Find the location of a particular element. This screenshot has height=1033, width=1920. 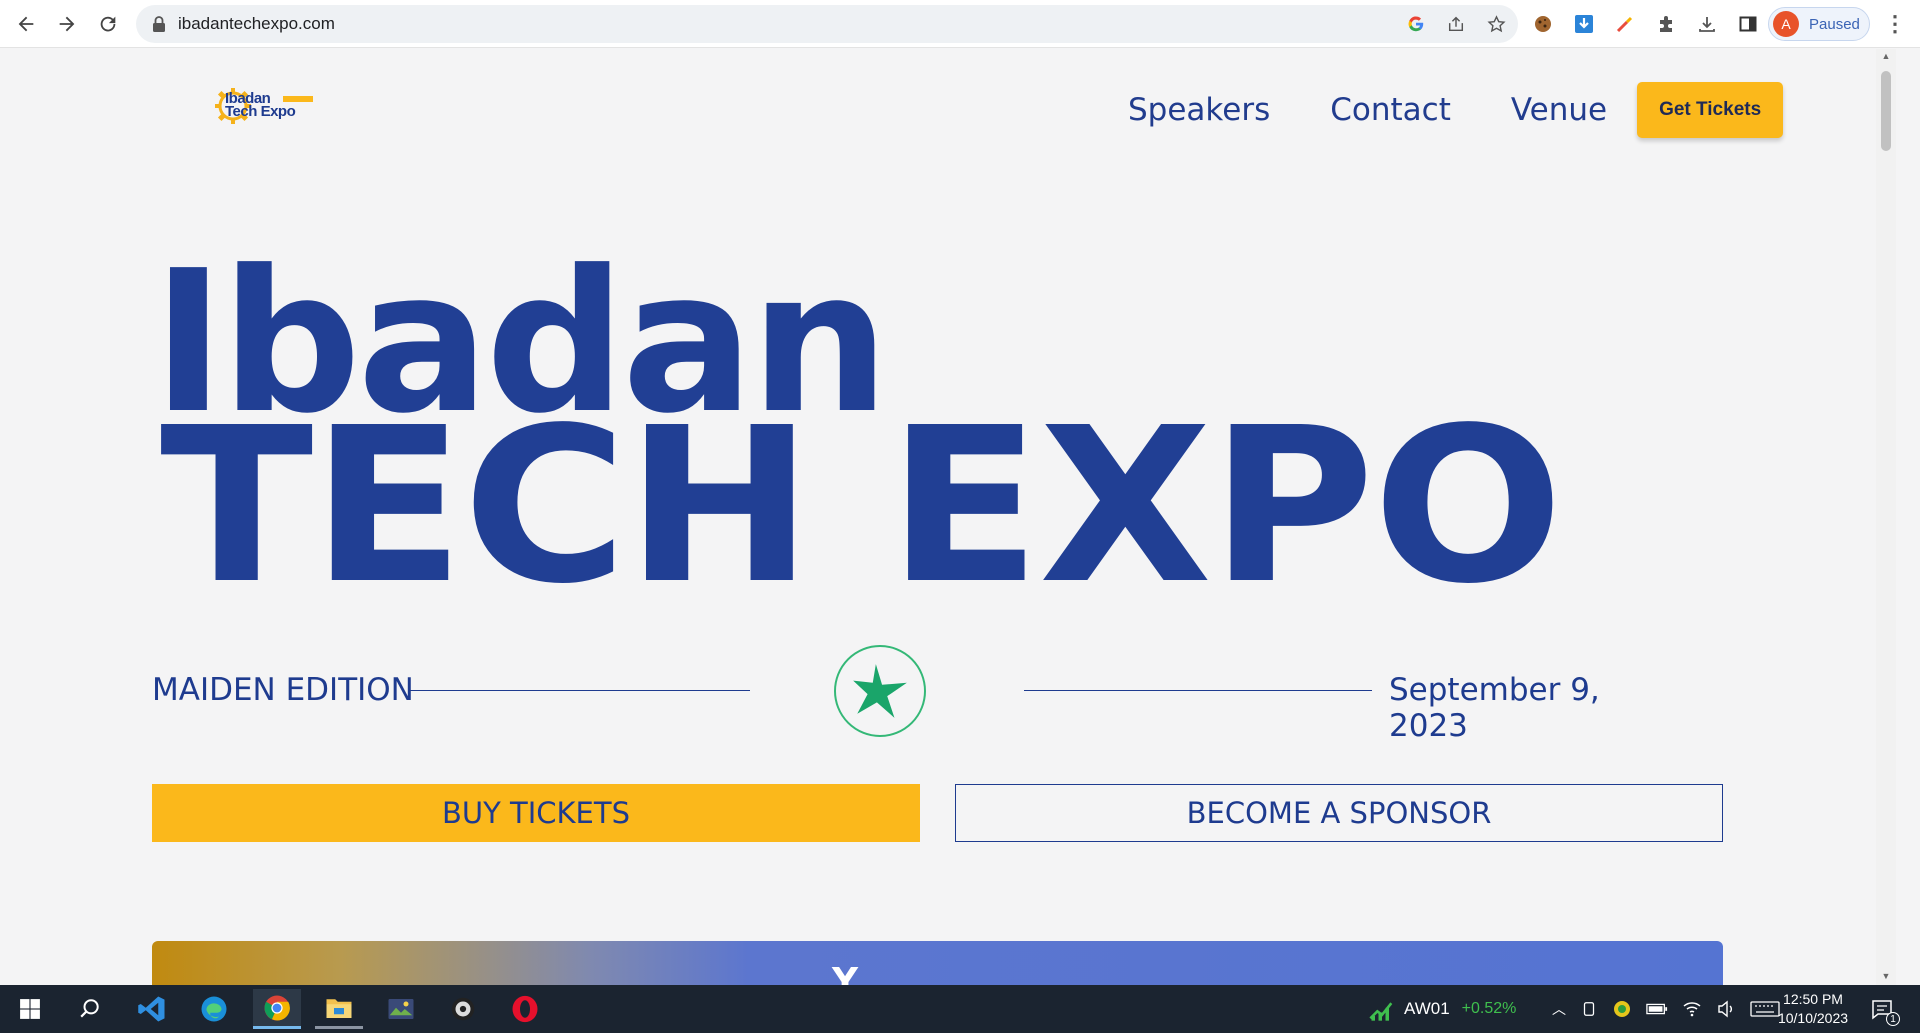

downloads-icon is located at coordinates (1707, 24).